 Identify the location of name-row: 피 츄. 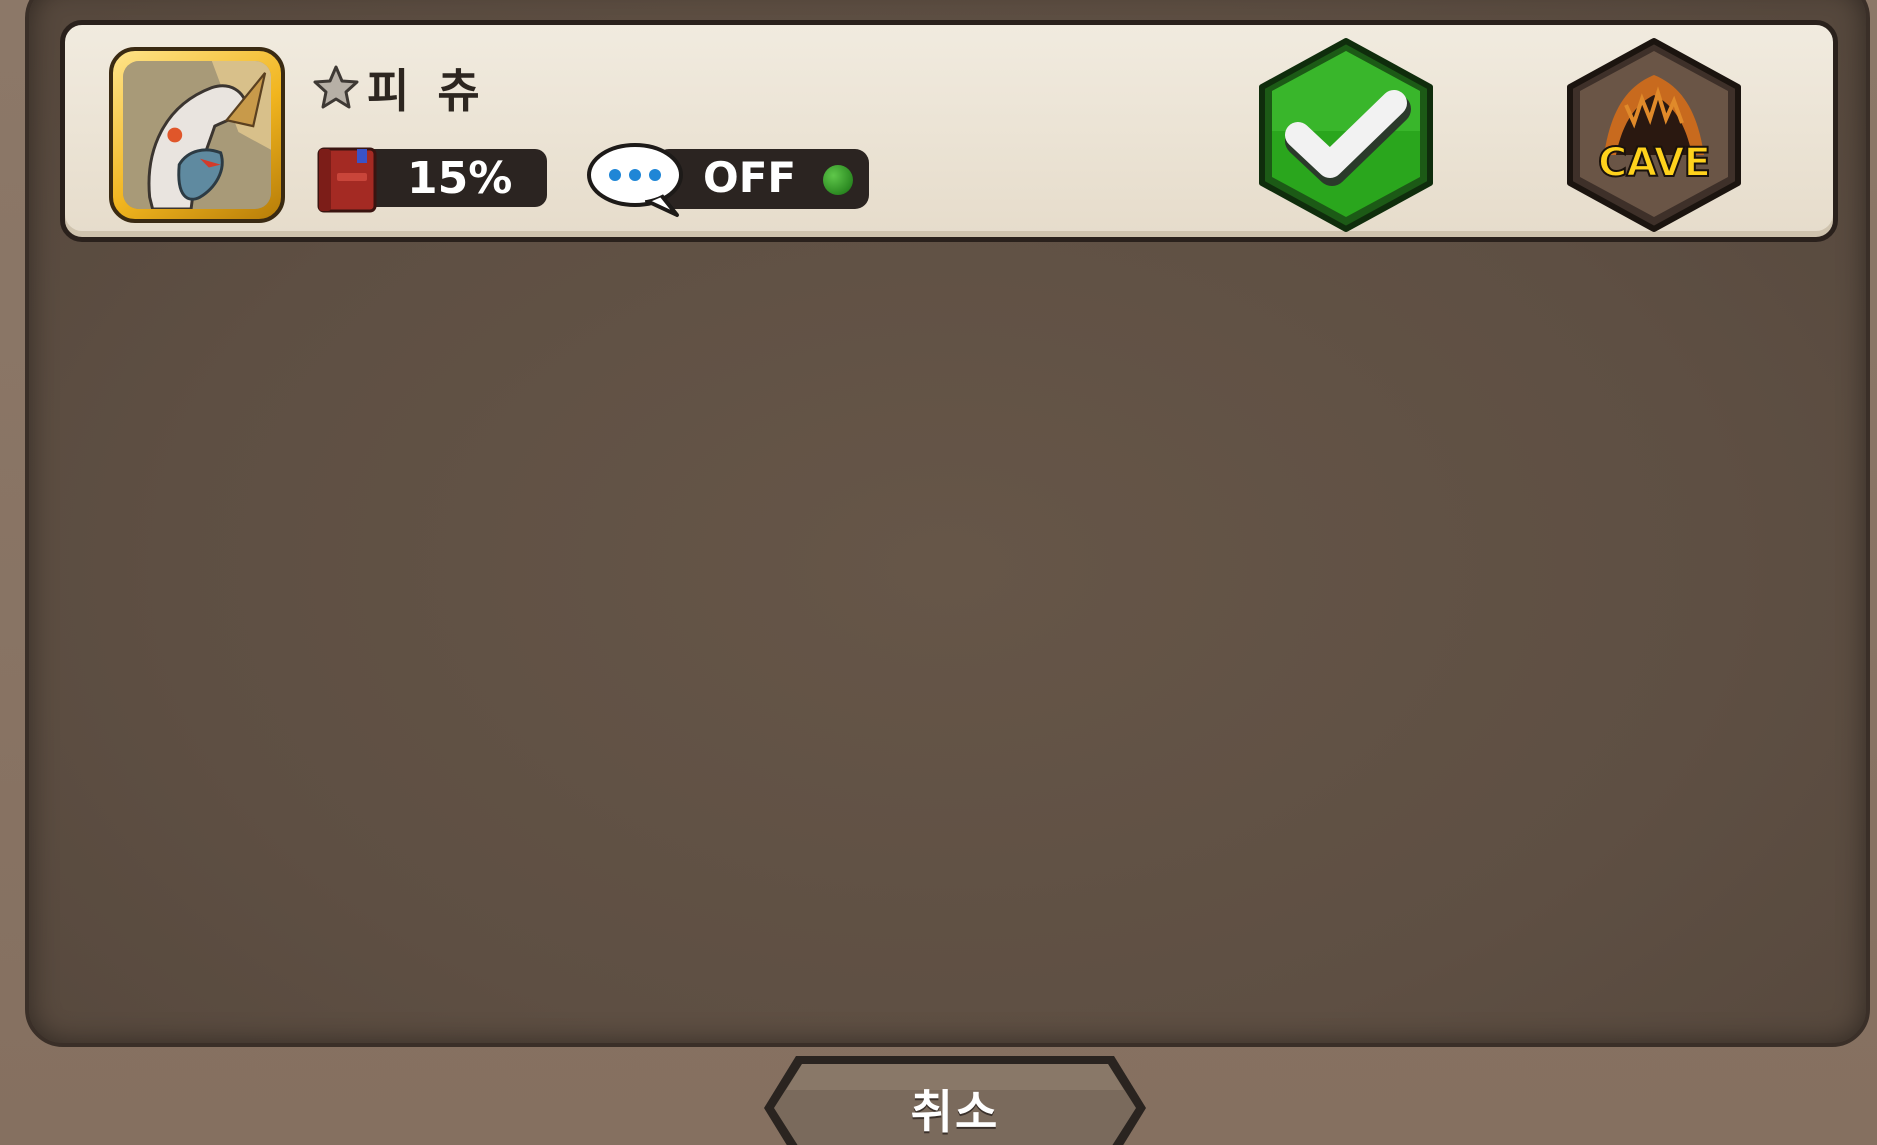
(398, 88).